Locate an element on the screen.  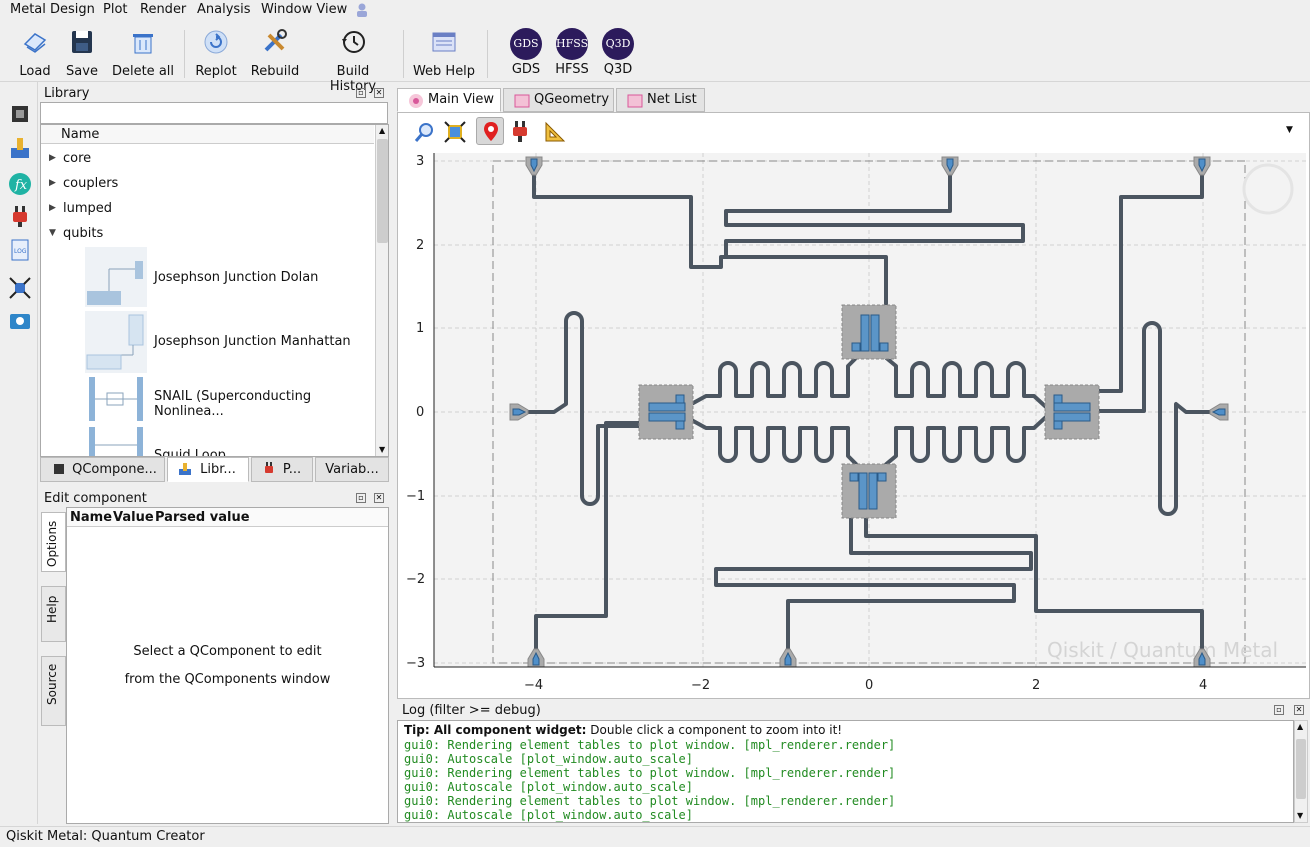
pin-toggle-button is located at coordinates (490, 131).